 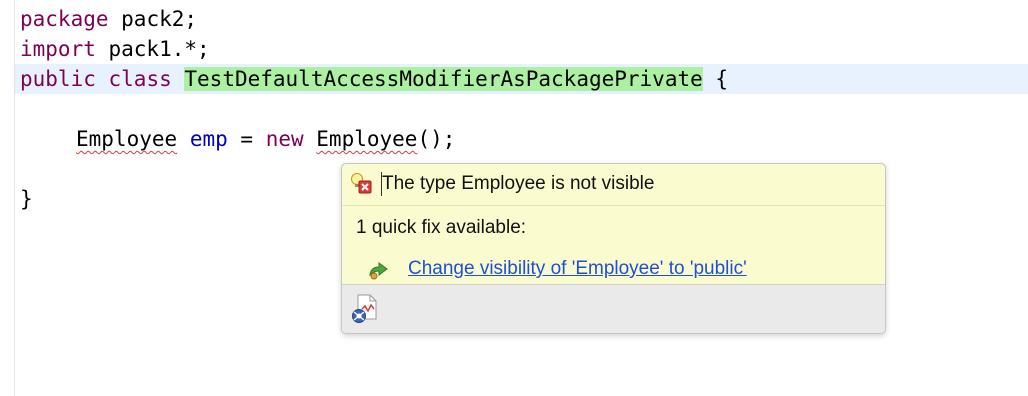 What do you see at coordinates (64, 19) in the screenshot?
I see `keyword-package: package` at bounding box center [64, 19].